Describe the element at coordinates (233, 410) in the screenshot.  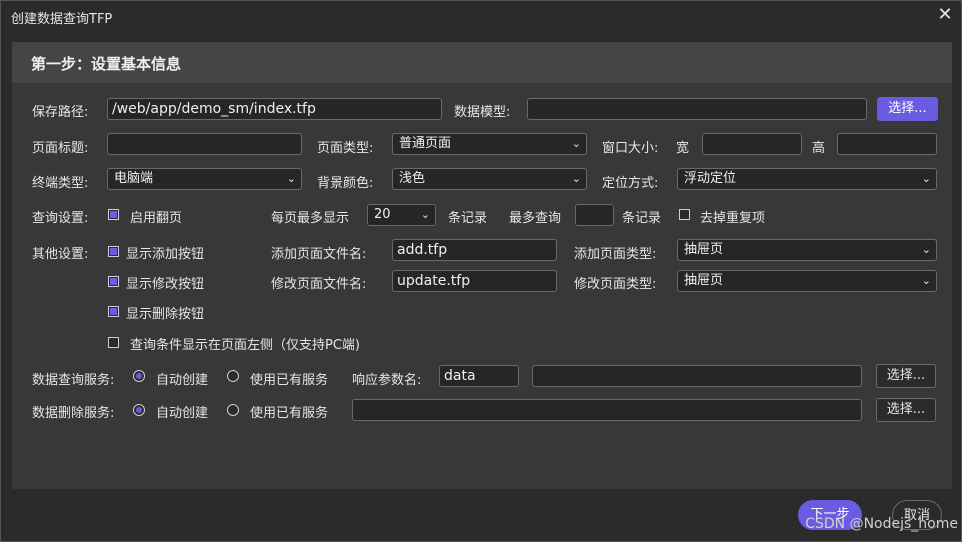
I see `delete-use-existing-radio` at that location.